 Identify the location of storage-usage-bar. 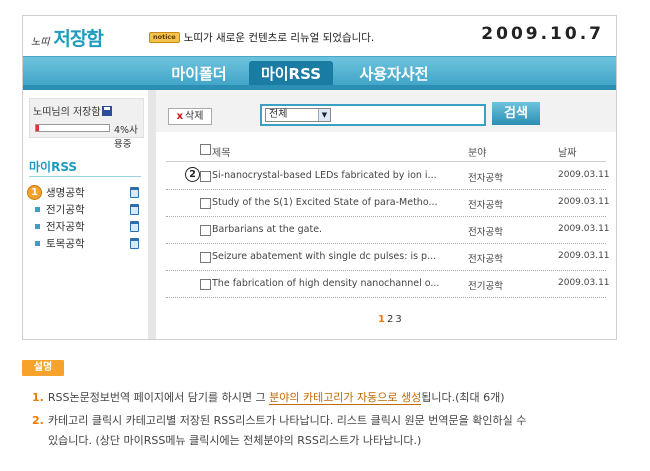
(72, 128).